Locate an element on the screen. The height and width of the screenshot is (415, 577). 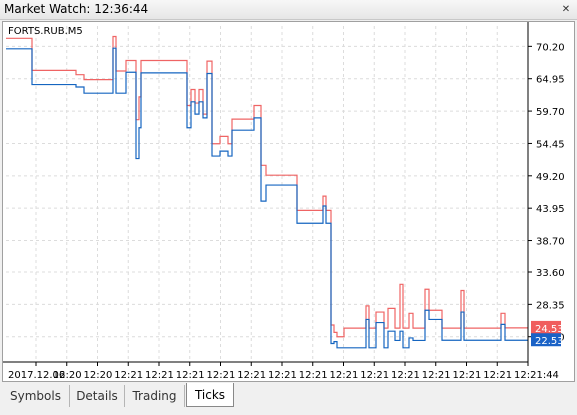
tab-strip: Symbols Details Trading Ticks is located at coordinates (288, 398).